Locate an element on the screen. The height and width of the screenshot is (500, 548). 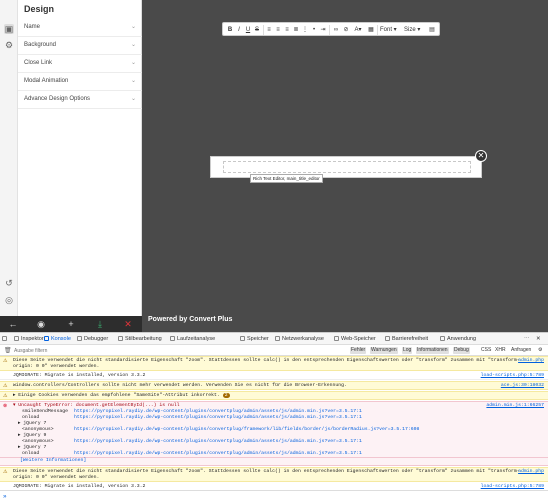
tab-konsole: Konsole is located at coordinates (57, 339).